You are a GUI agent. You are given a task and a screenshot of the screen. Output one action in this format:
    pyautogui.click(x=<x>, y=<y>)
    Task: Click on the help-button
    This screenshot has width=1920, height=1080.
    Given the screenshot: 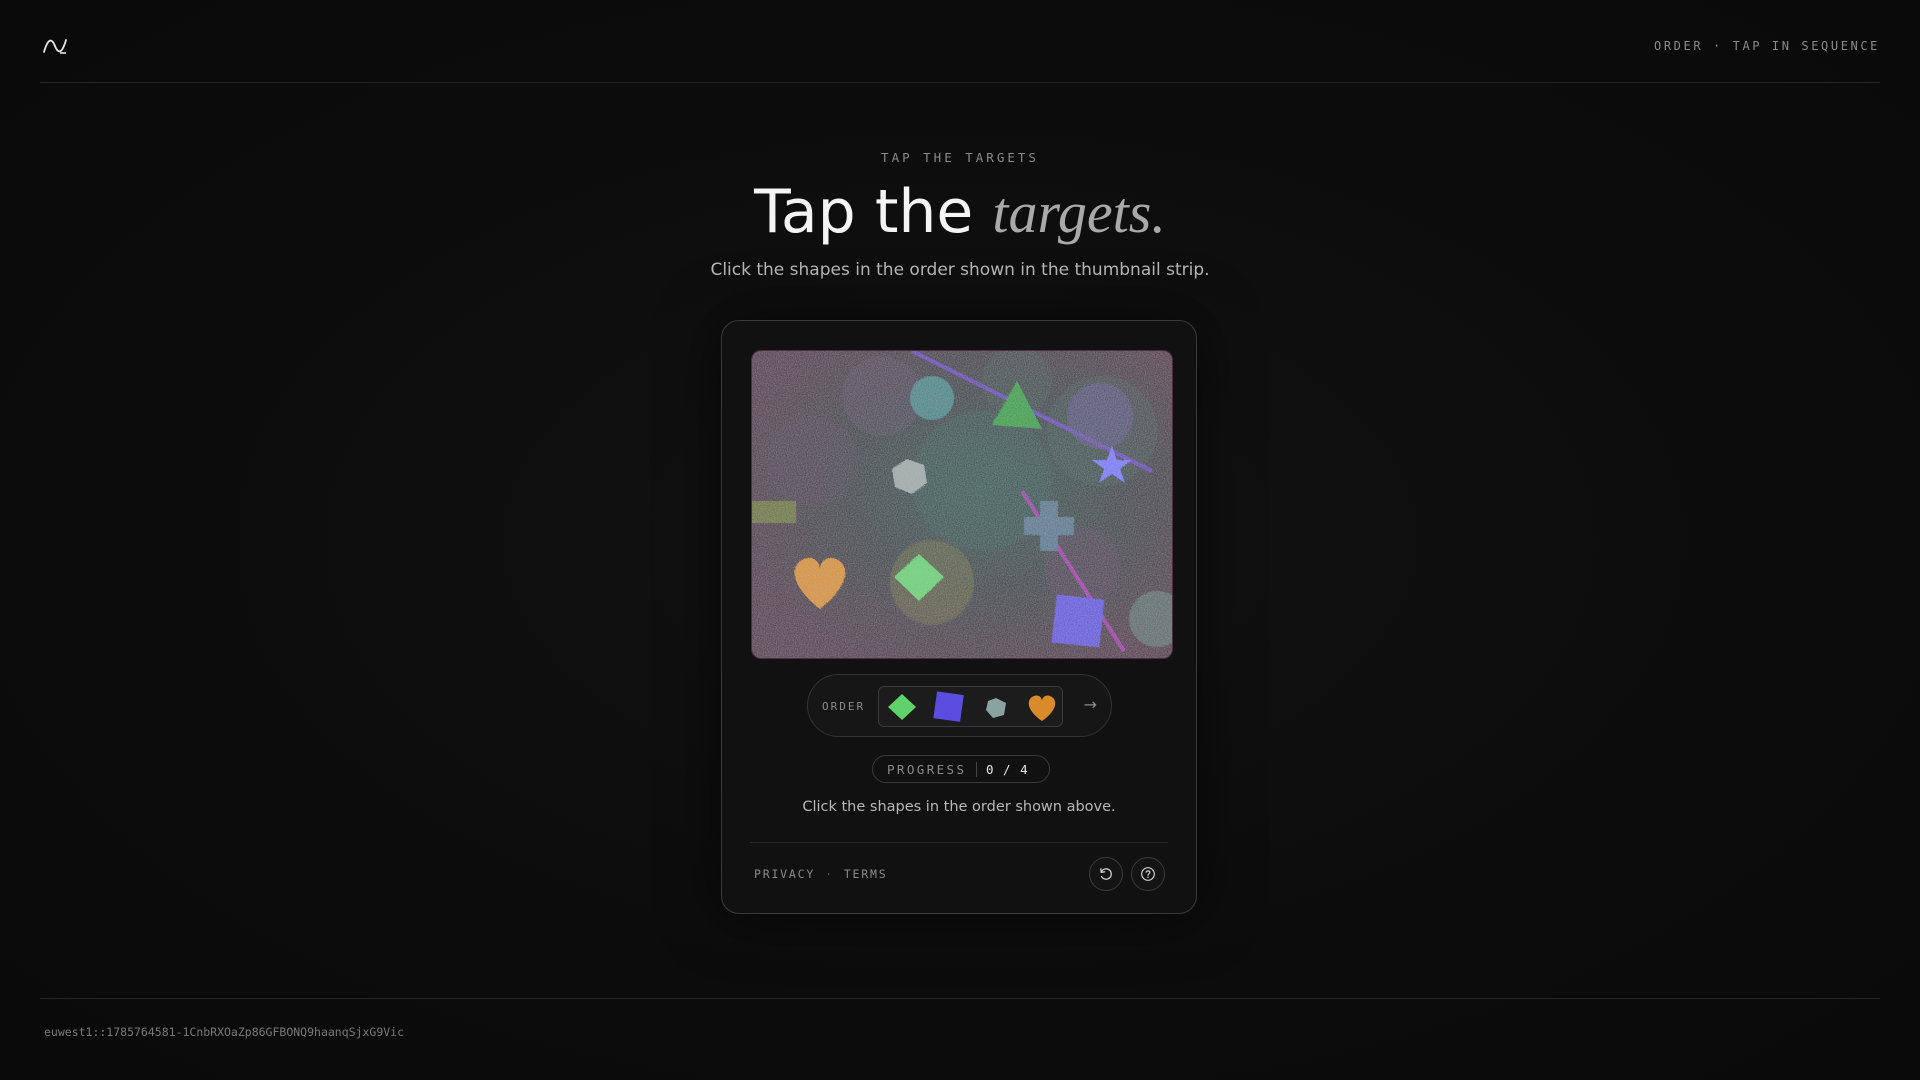 What is the action you would take?
    pyautogui.click(x=1148, y=874)
    